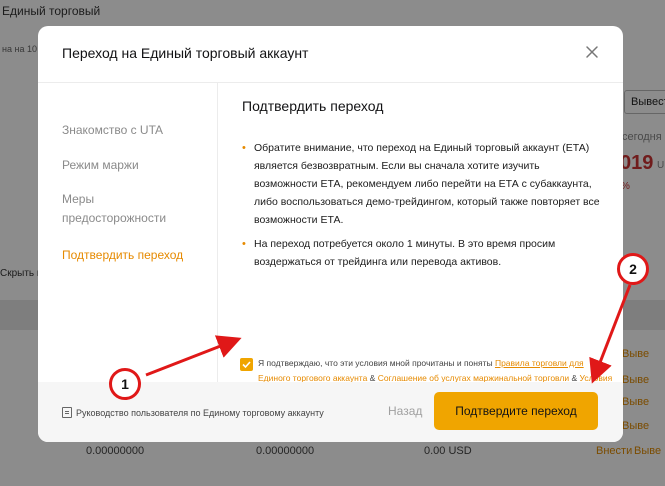 This screenshot has width=665, height=486. Describe the element at coordinates (193, 356) in the screenshot. I see `arrow-to-checkbox` at that location.